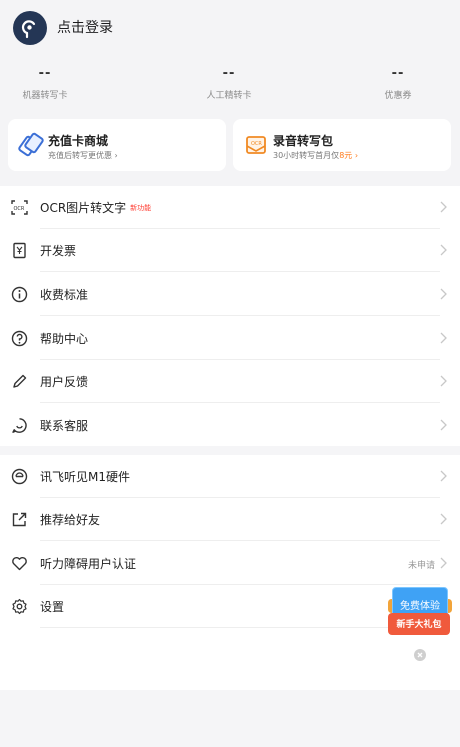  Describe the element at coordinates (58, 251) in the screenshot. I see `menu-label: 开发票` at that location.